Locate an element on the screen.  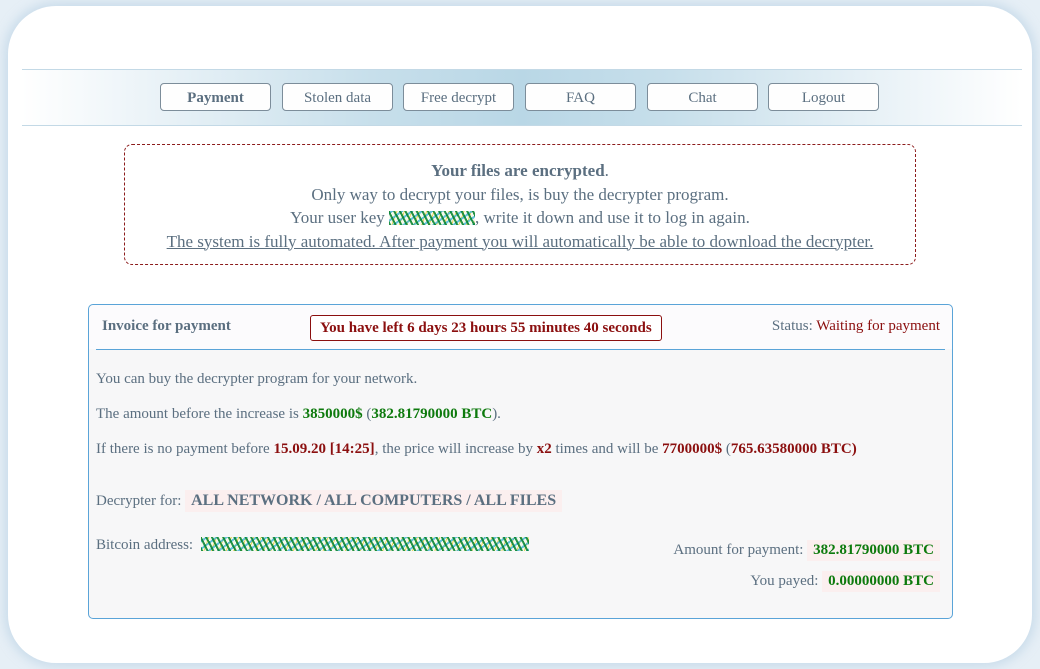
nav-faq-button: FAQ is located at coordinates (580, 97).